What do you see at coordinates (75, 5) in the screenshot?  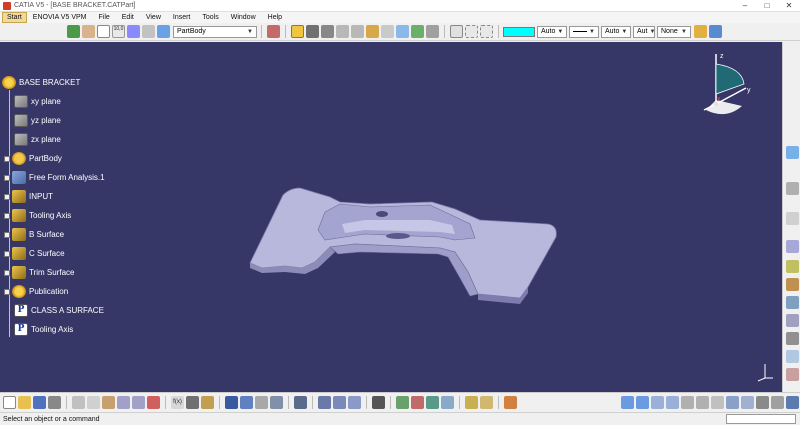 I see `window-title: CATIA V5 - [BASE BRACKET.CATPart]` at bounding box center [75, 5].